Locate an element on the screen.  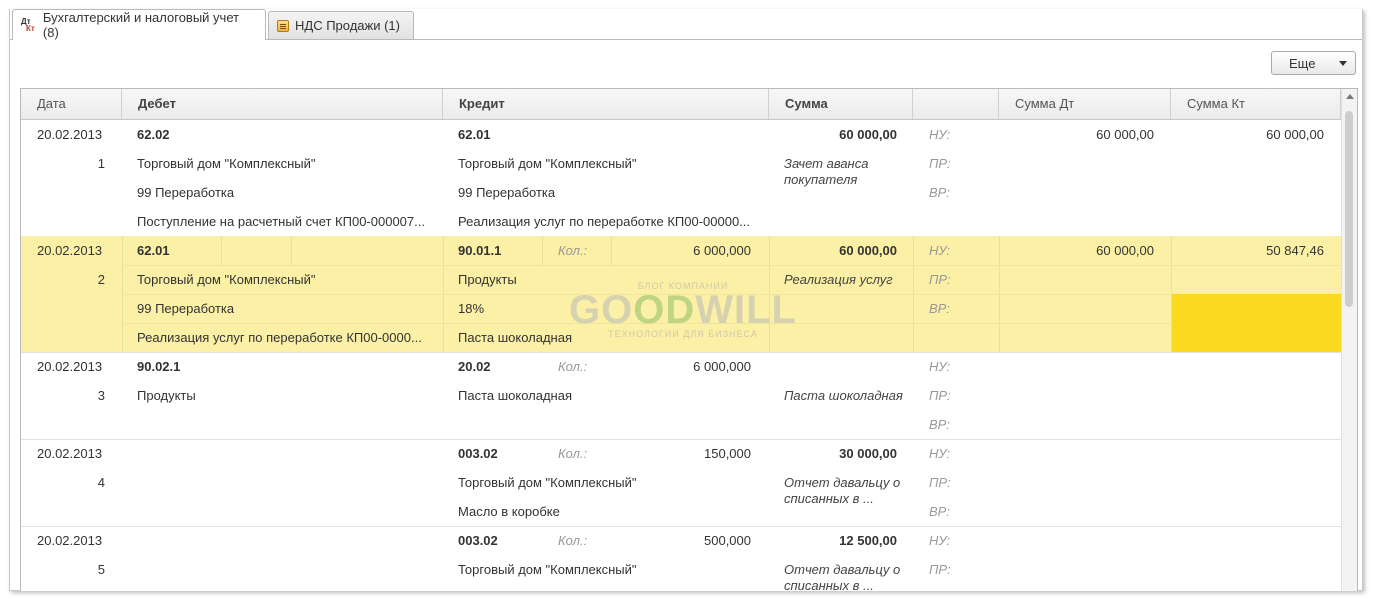
credit-subconto-2: Масло в коробке is located at coordinates (509, 511).